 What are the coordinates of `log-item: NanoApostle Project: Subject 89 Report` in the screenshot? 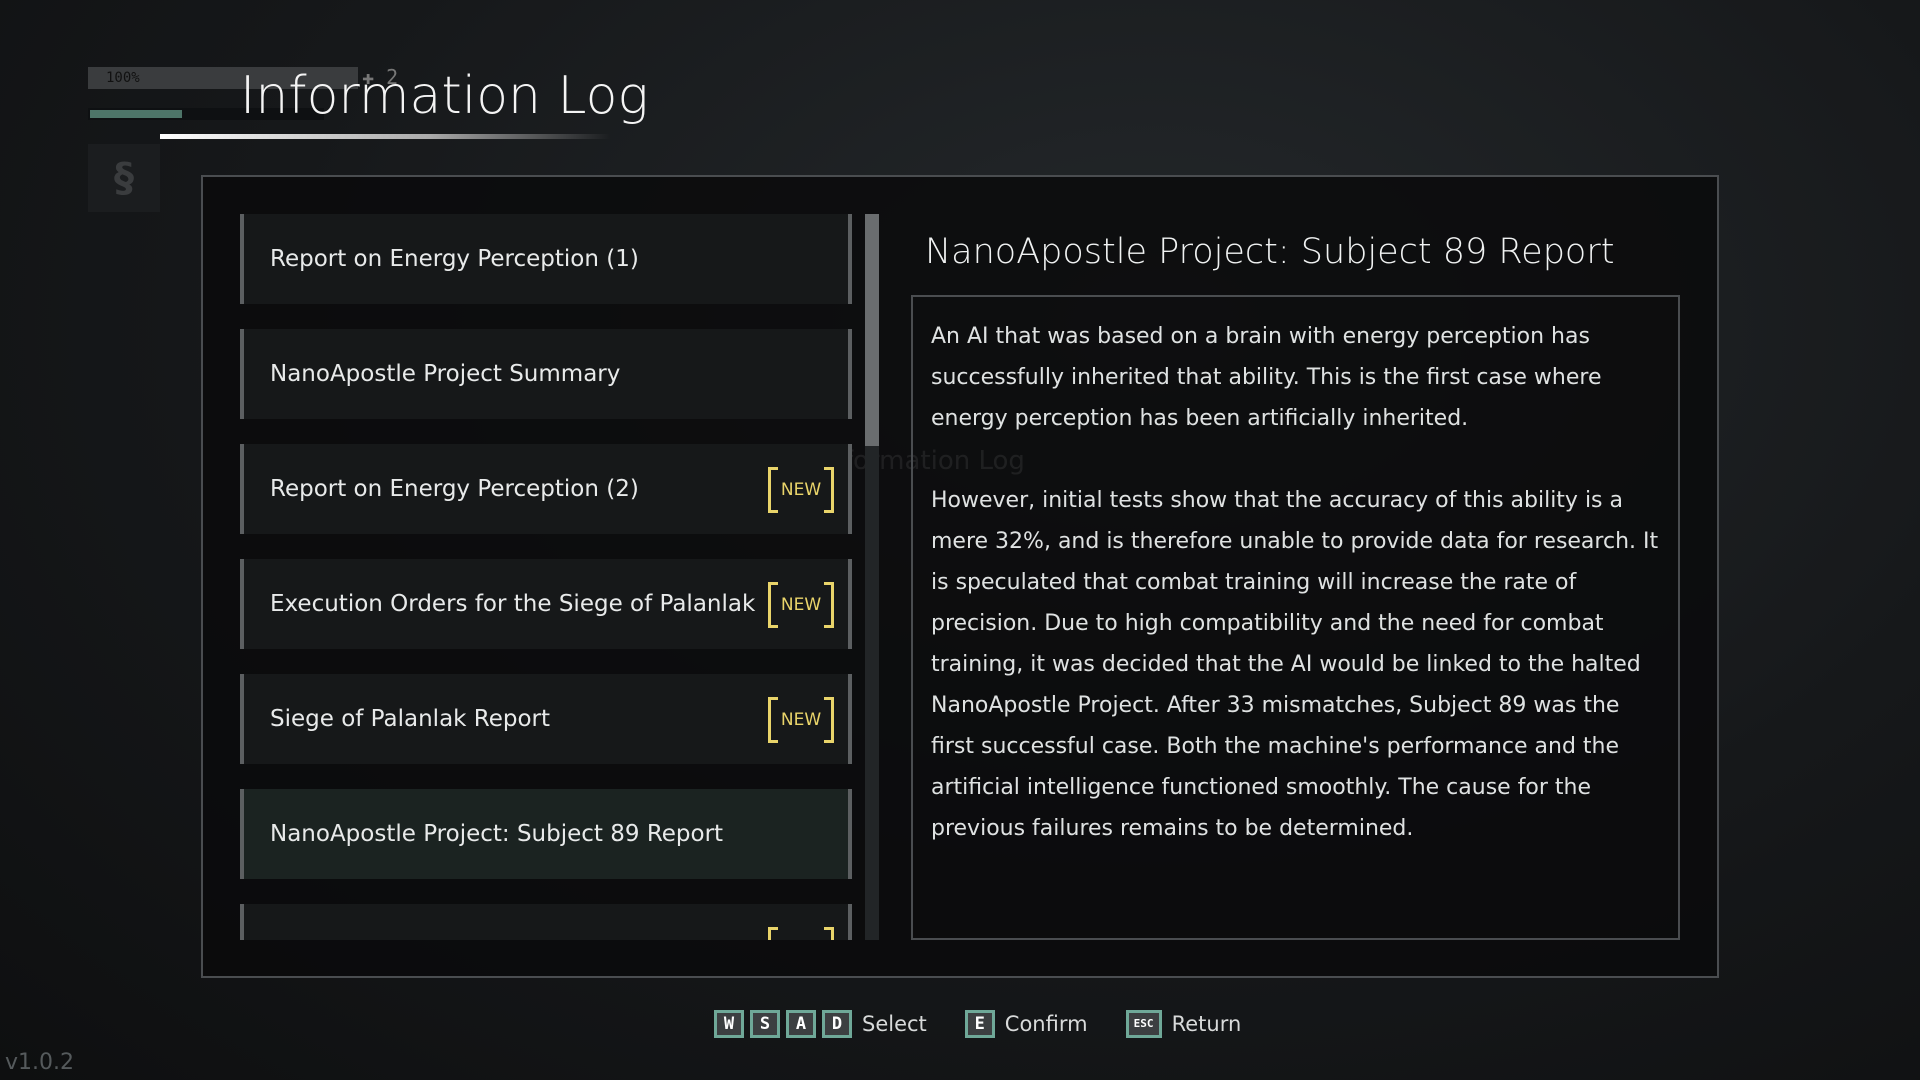 It's located at (546, 834).